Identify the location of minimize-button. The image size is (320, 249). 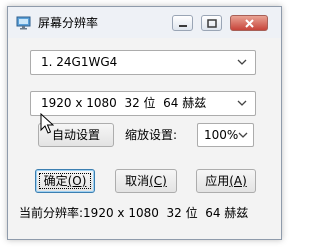
(182, 23).